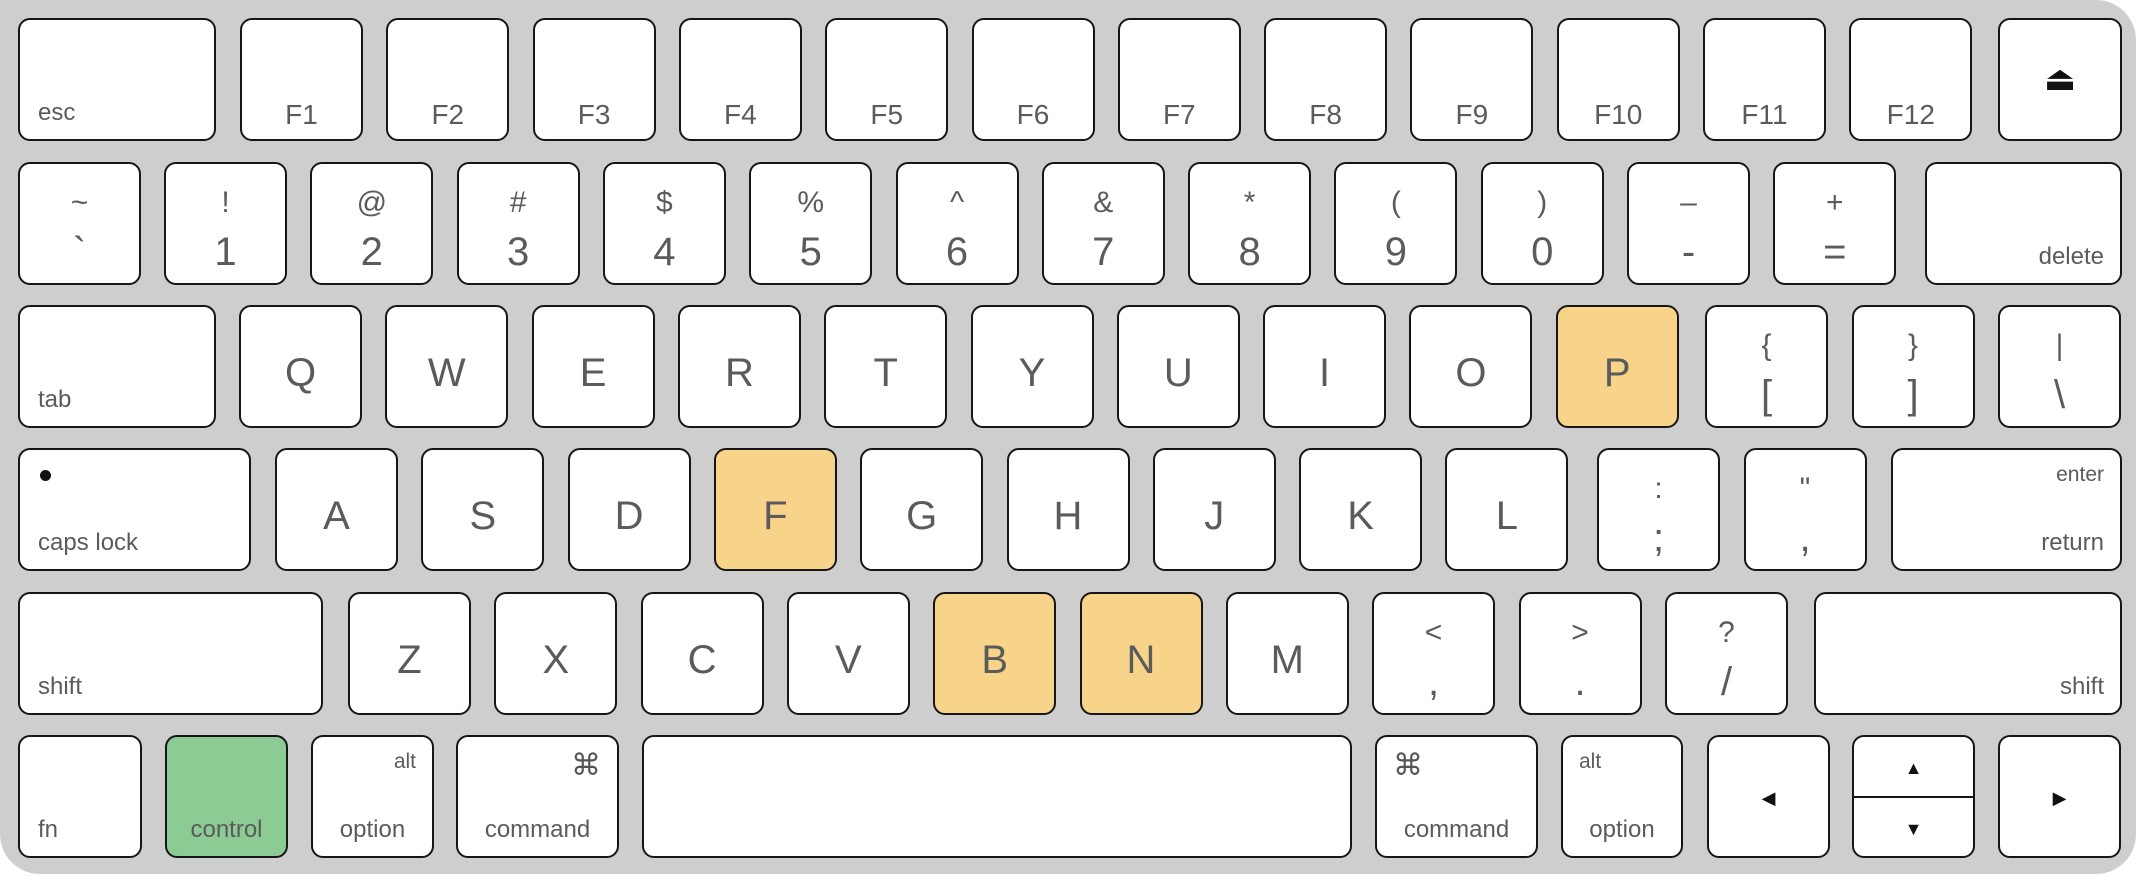  Describe the element at coordinates (226, 829) in the screenshot. I see `key-label: control` at that location.